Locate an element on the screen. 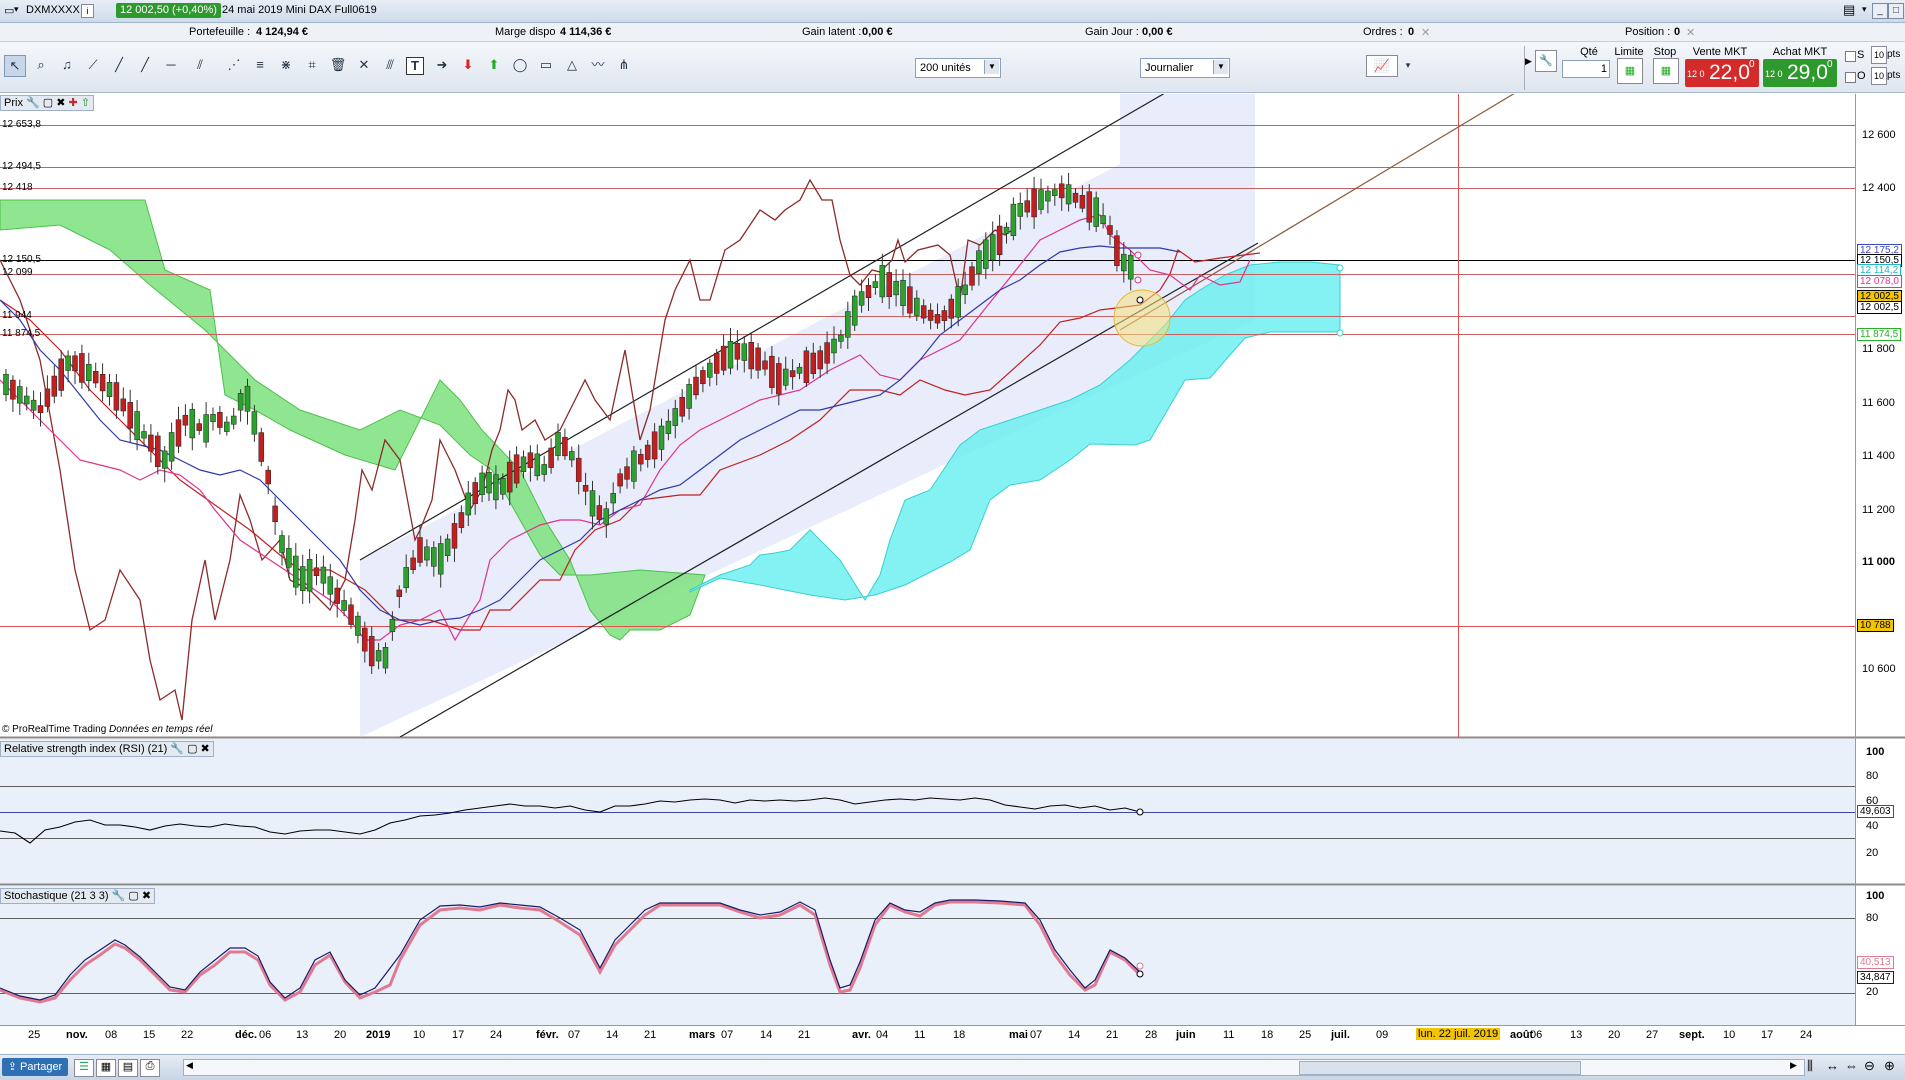 The image size is (1905, 1080). fibonacci-fan-icon: ⋰ is located at coordinates (234, 65).